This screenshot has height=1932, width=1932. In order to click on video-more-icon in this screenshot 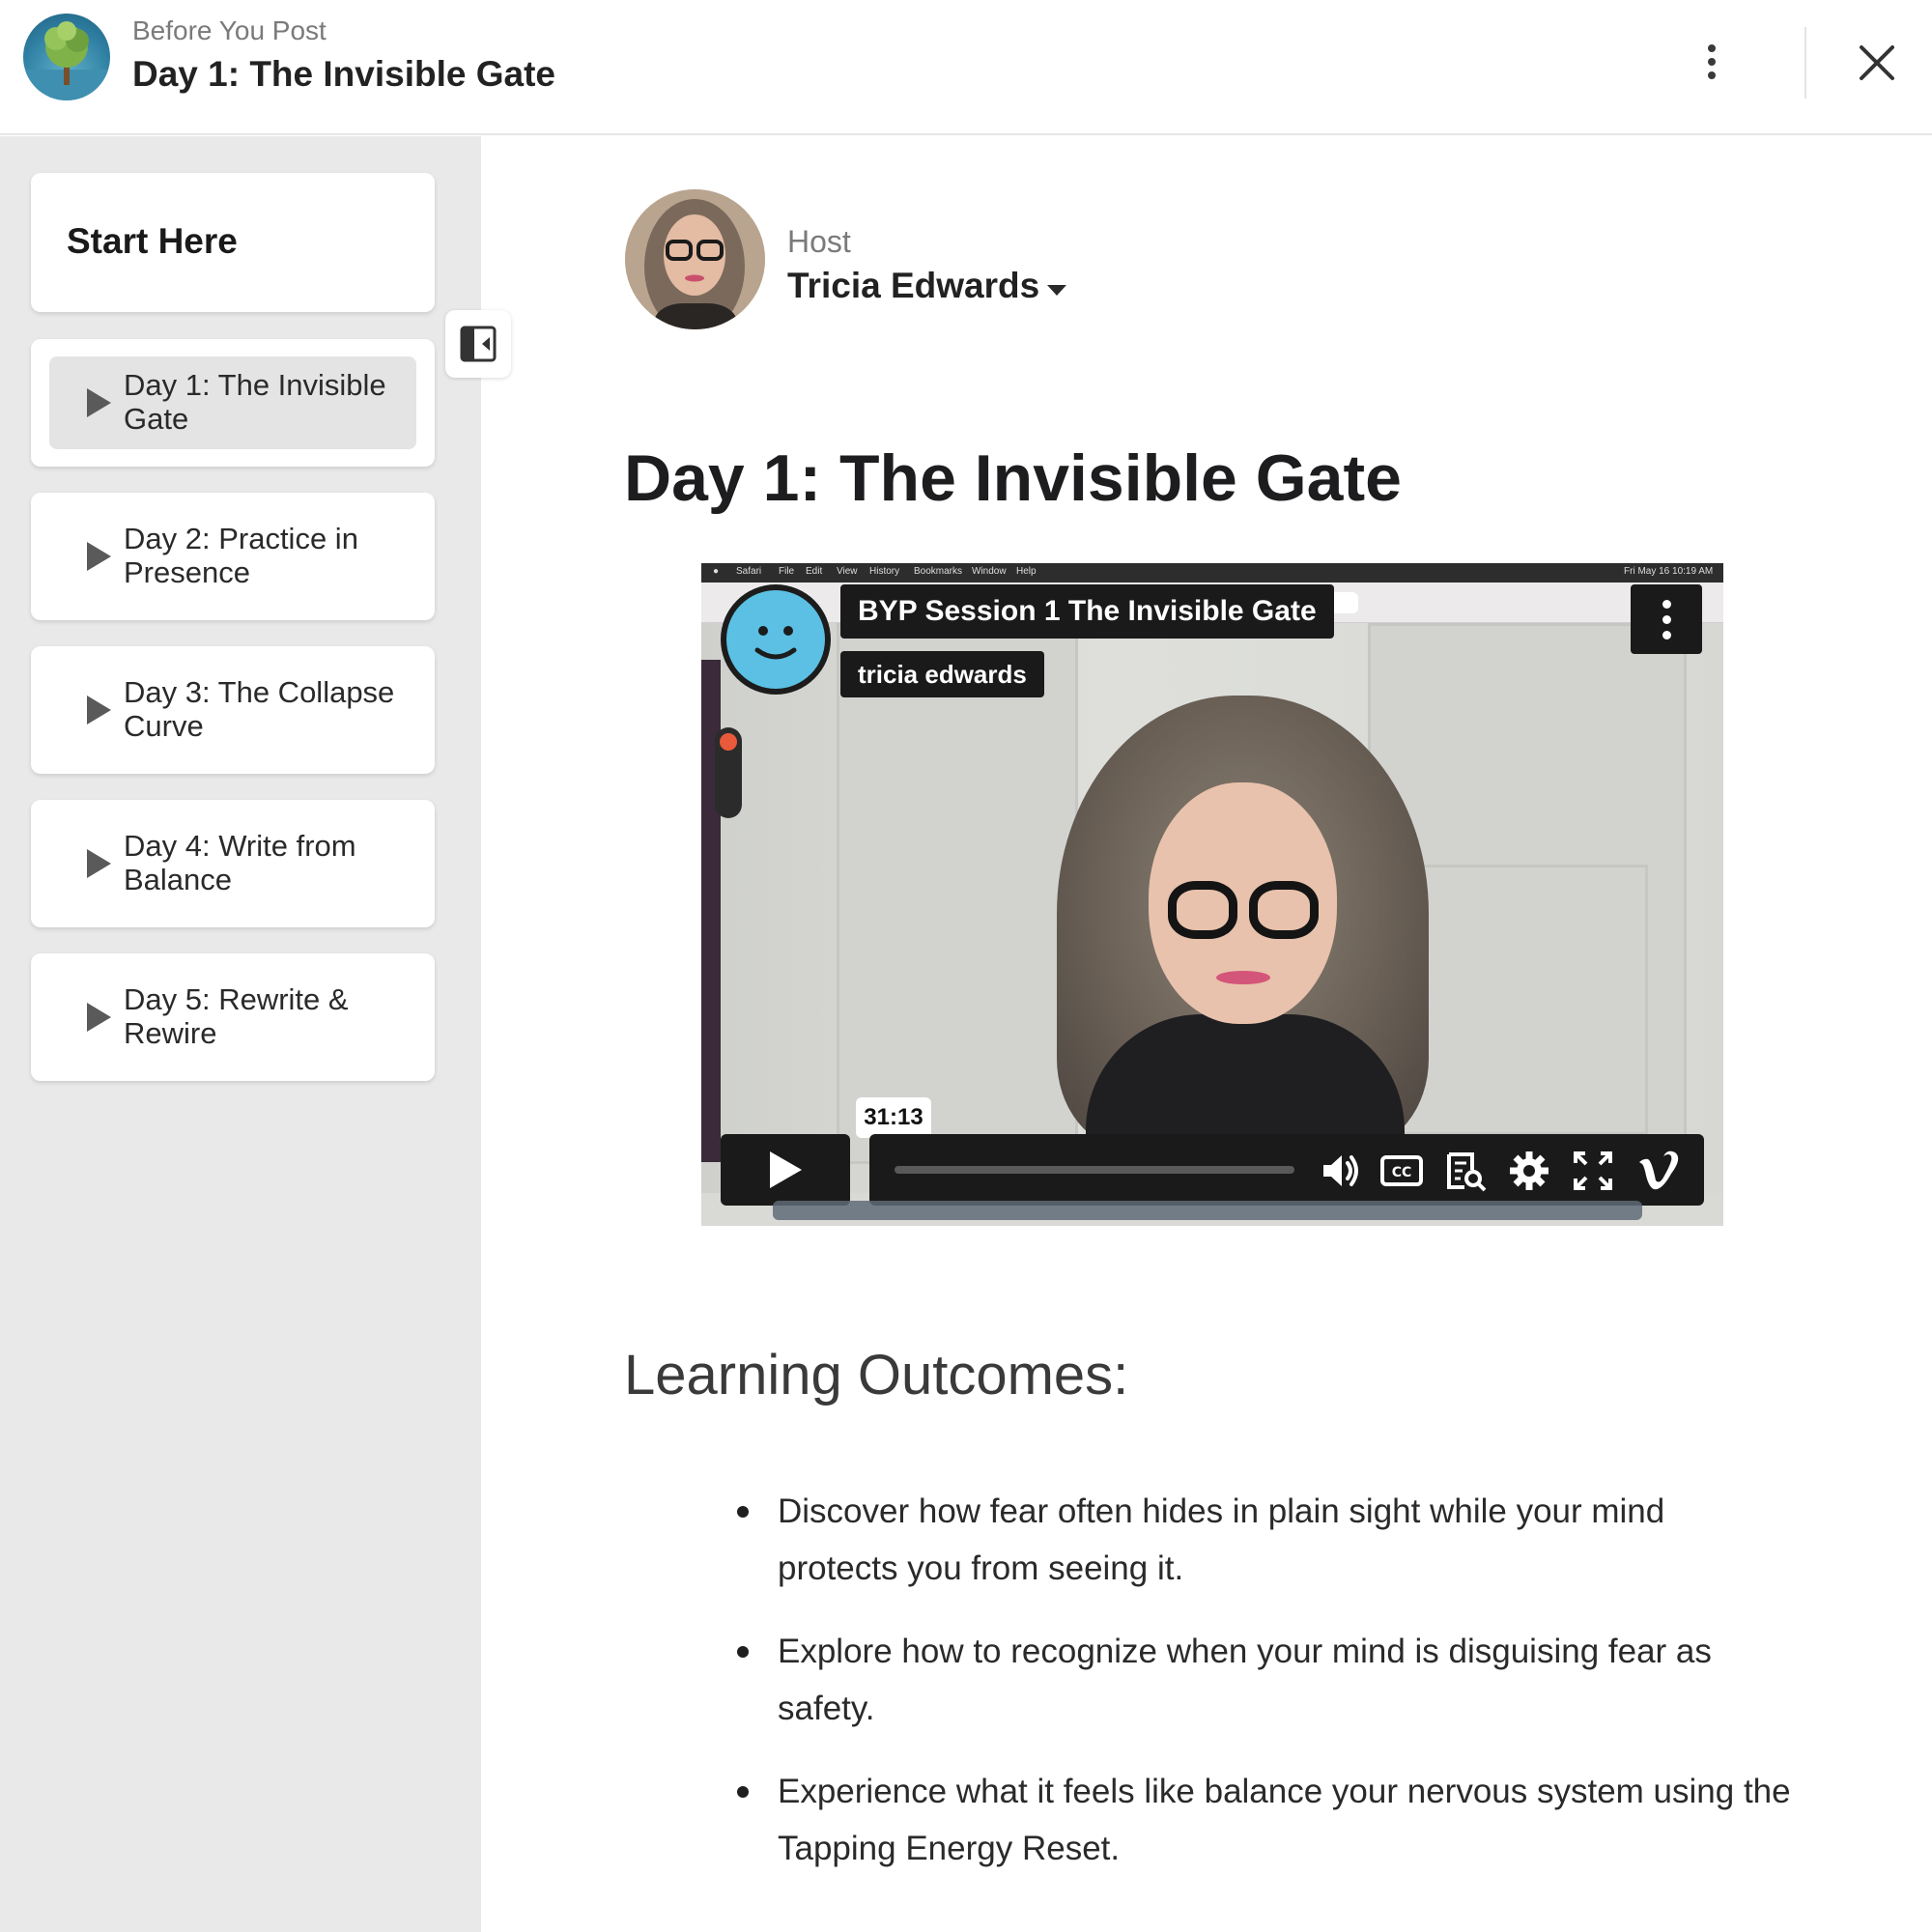, I will do `click(1666, 619)`.